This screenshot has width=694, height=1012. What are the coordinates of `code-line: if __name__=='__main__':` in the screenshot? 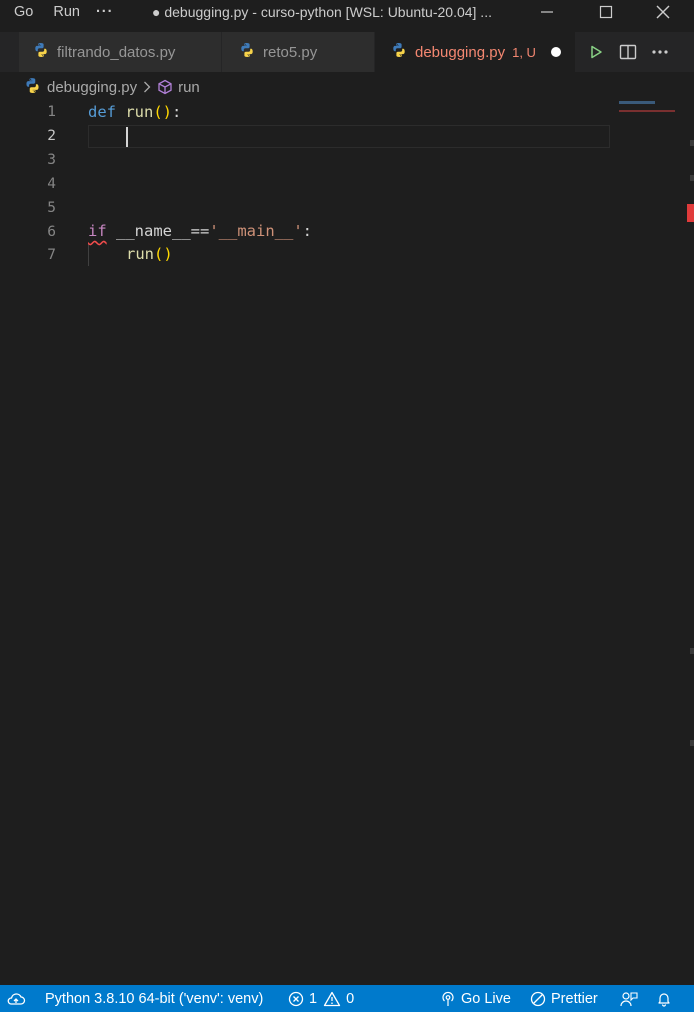 It's located at (200, 231).